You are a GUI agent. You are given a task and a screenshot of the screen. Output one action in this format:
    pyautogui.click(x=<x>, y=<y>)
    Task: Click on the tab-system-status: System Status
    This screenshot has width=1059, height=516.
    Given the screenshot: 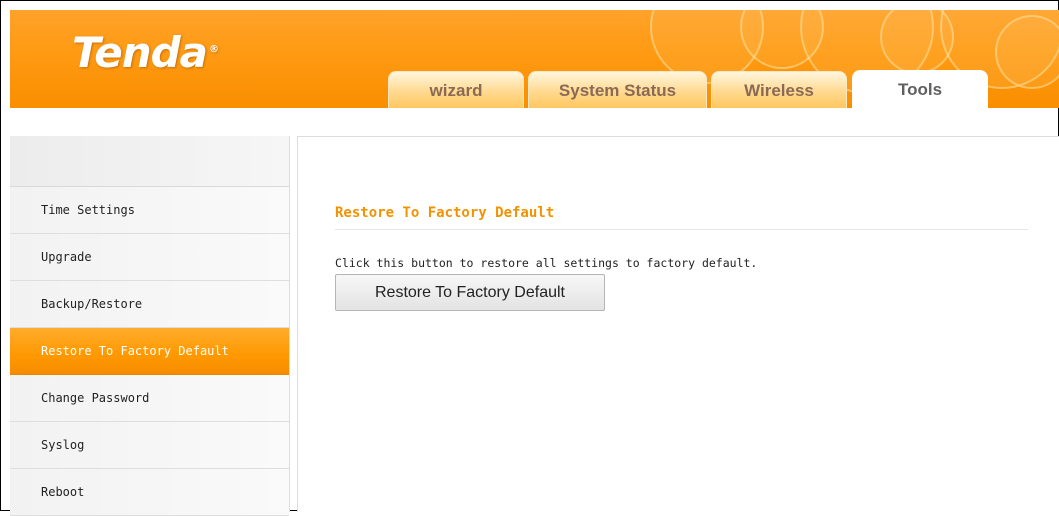 What is the action you would take?
    pyautogui.click(x=617, y=89)
    